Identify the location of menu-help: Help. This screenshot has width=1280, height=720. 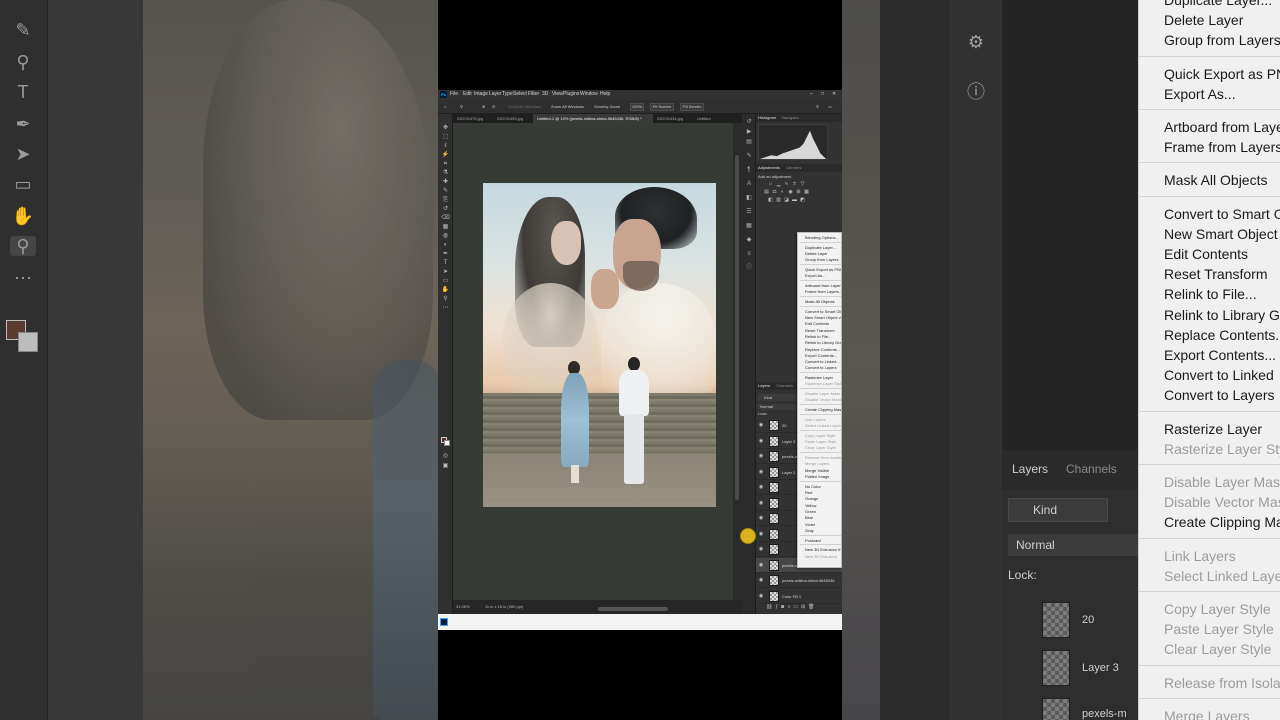
(605, 94).